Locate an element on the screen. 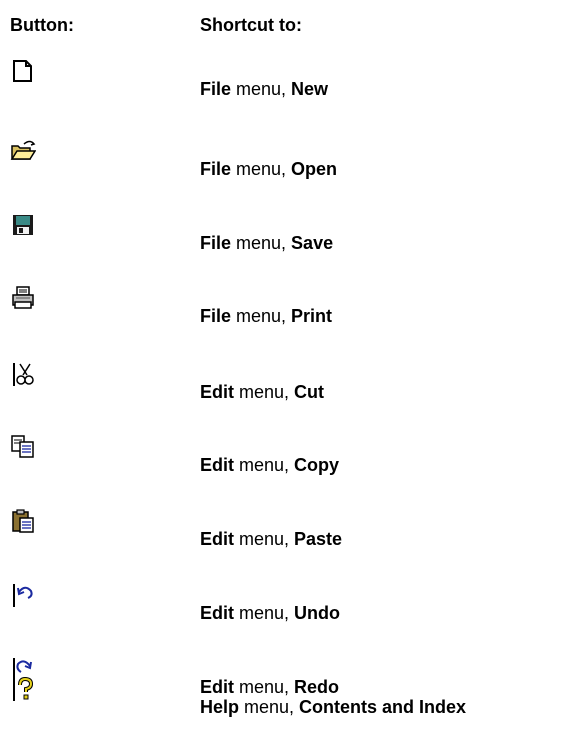 This screenshot has width=587, height=736. print-icon is located at coordinates (23, 298).